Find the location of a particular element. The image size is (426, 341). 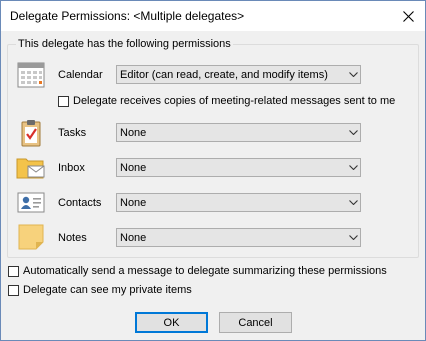

inbox-folder-icon is located at coordinates (31, 167).